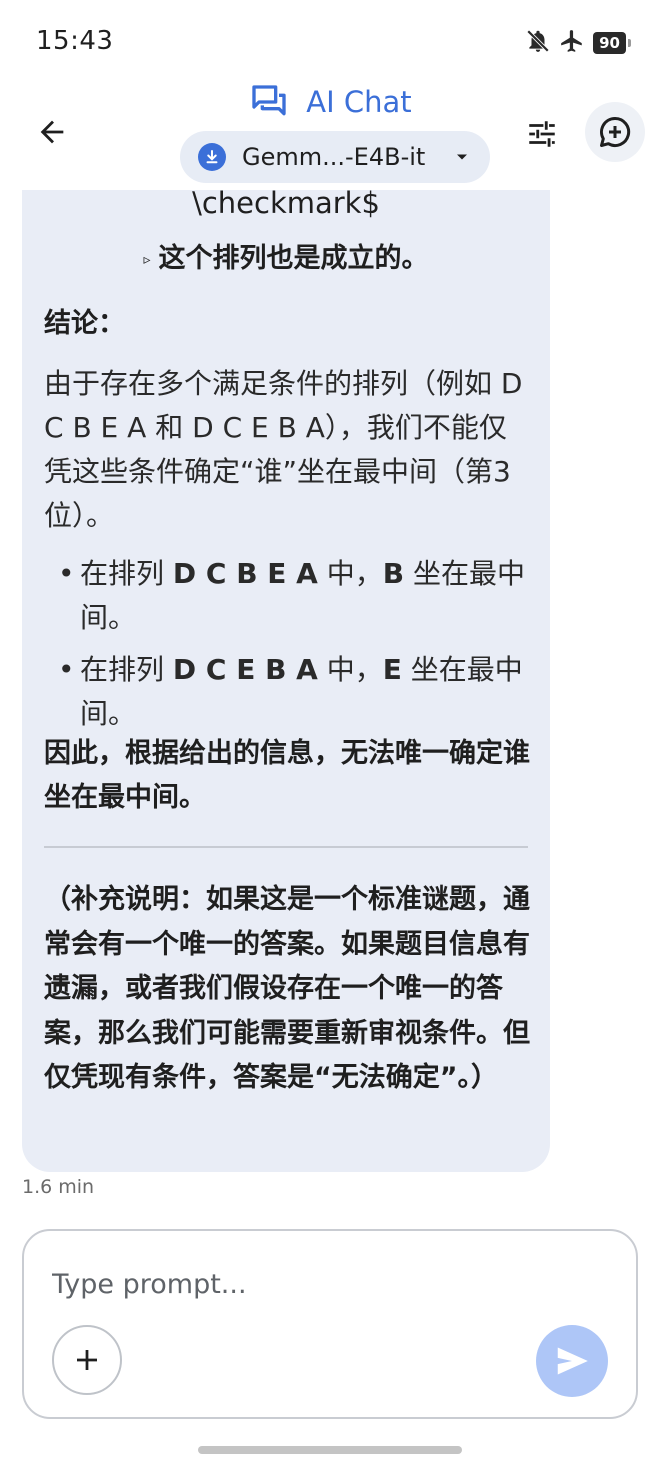 This screenshot has height=1467, width=660. What do you see at coordinates (58, 1187) in the screenshot?
I see `response-time: 1.6 min` at bounding box center [58, 1187].